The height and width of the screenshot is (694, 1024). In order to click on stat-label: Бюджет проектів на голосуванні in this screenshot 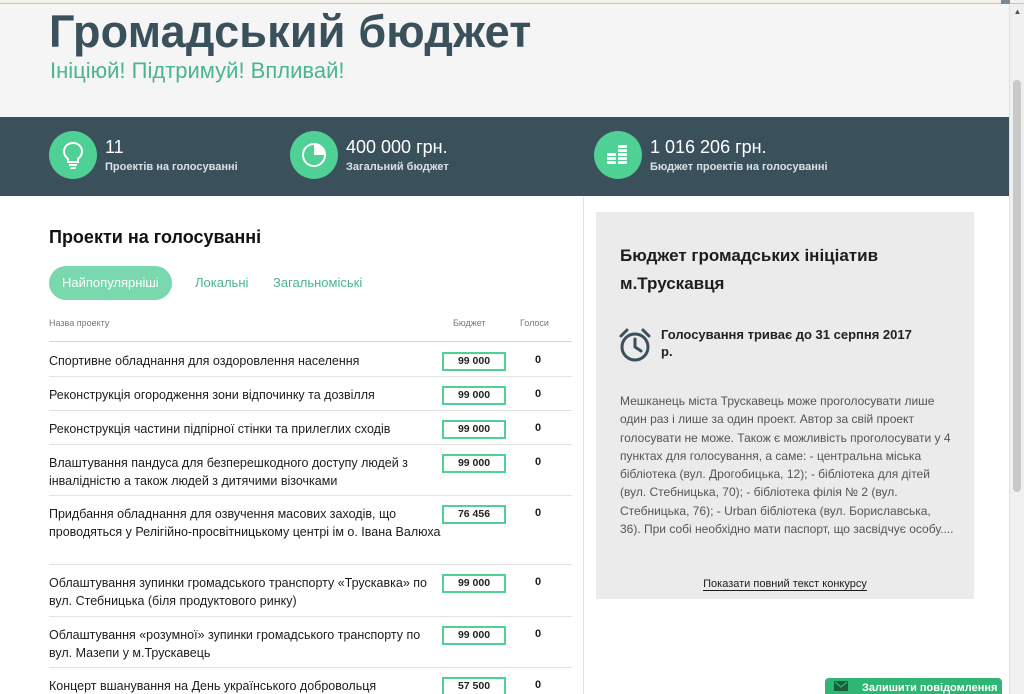, I will do `click(739, 167)`.